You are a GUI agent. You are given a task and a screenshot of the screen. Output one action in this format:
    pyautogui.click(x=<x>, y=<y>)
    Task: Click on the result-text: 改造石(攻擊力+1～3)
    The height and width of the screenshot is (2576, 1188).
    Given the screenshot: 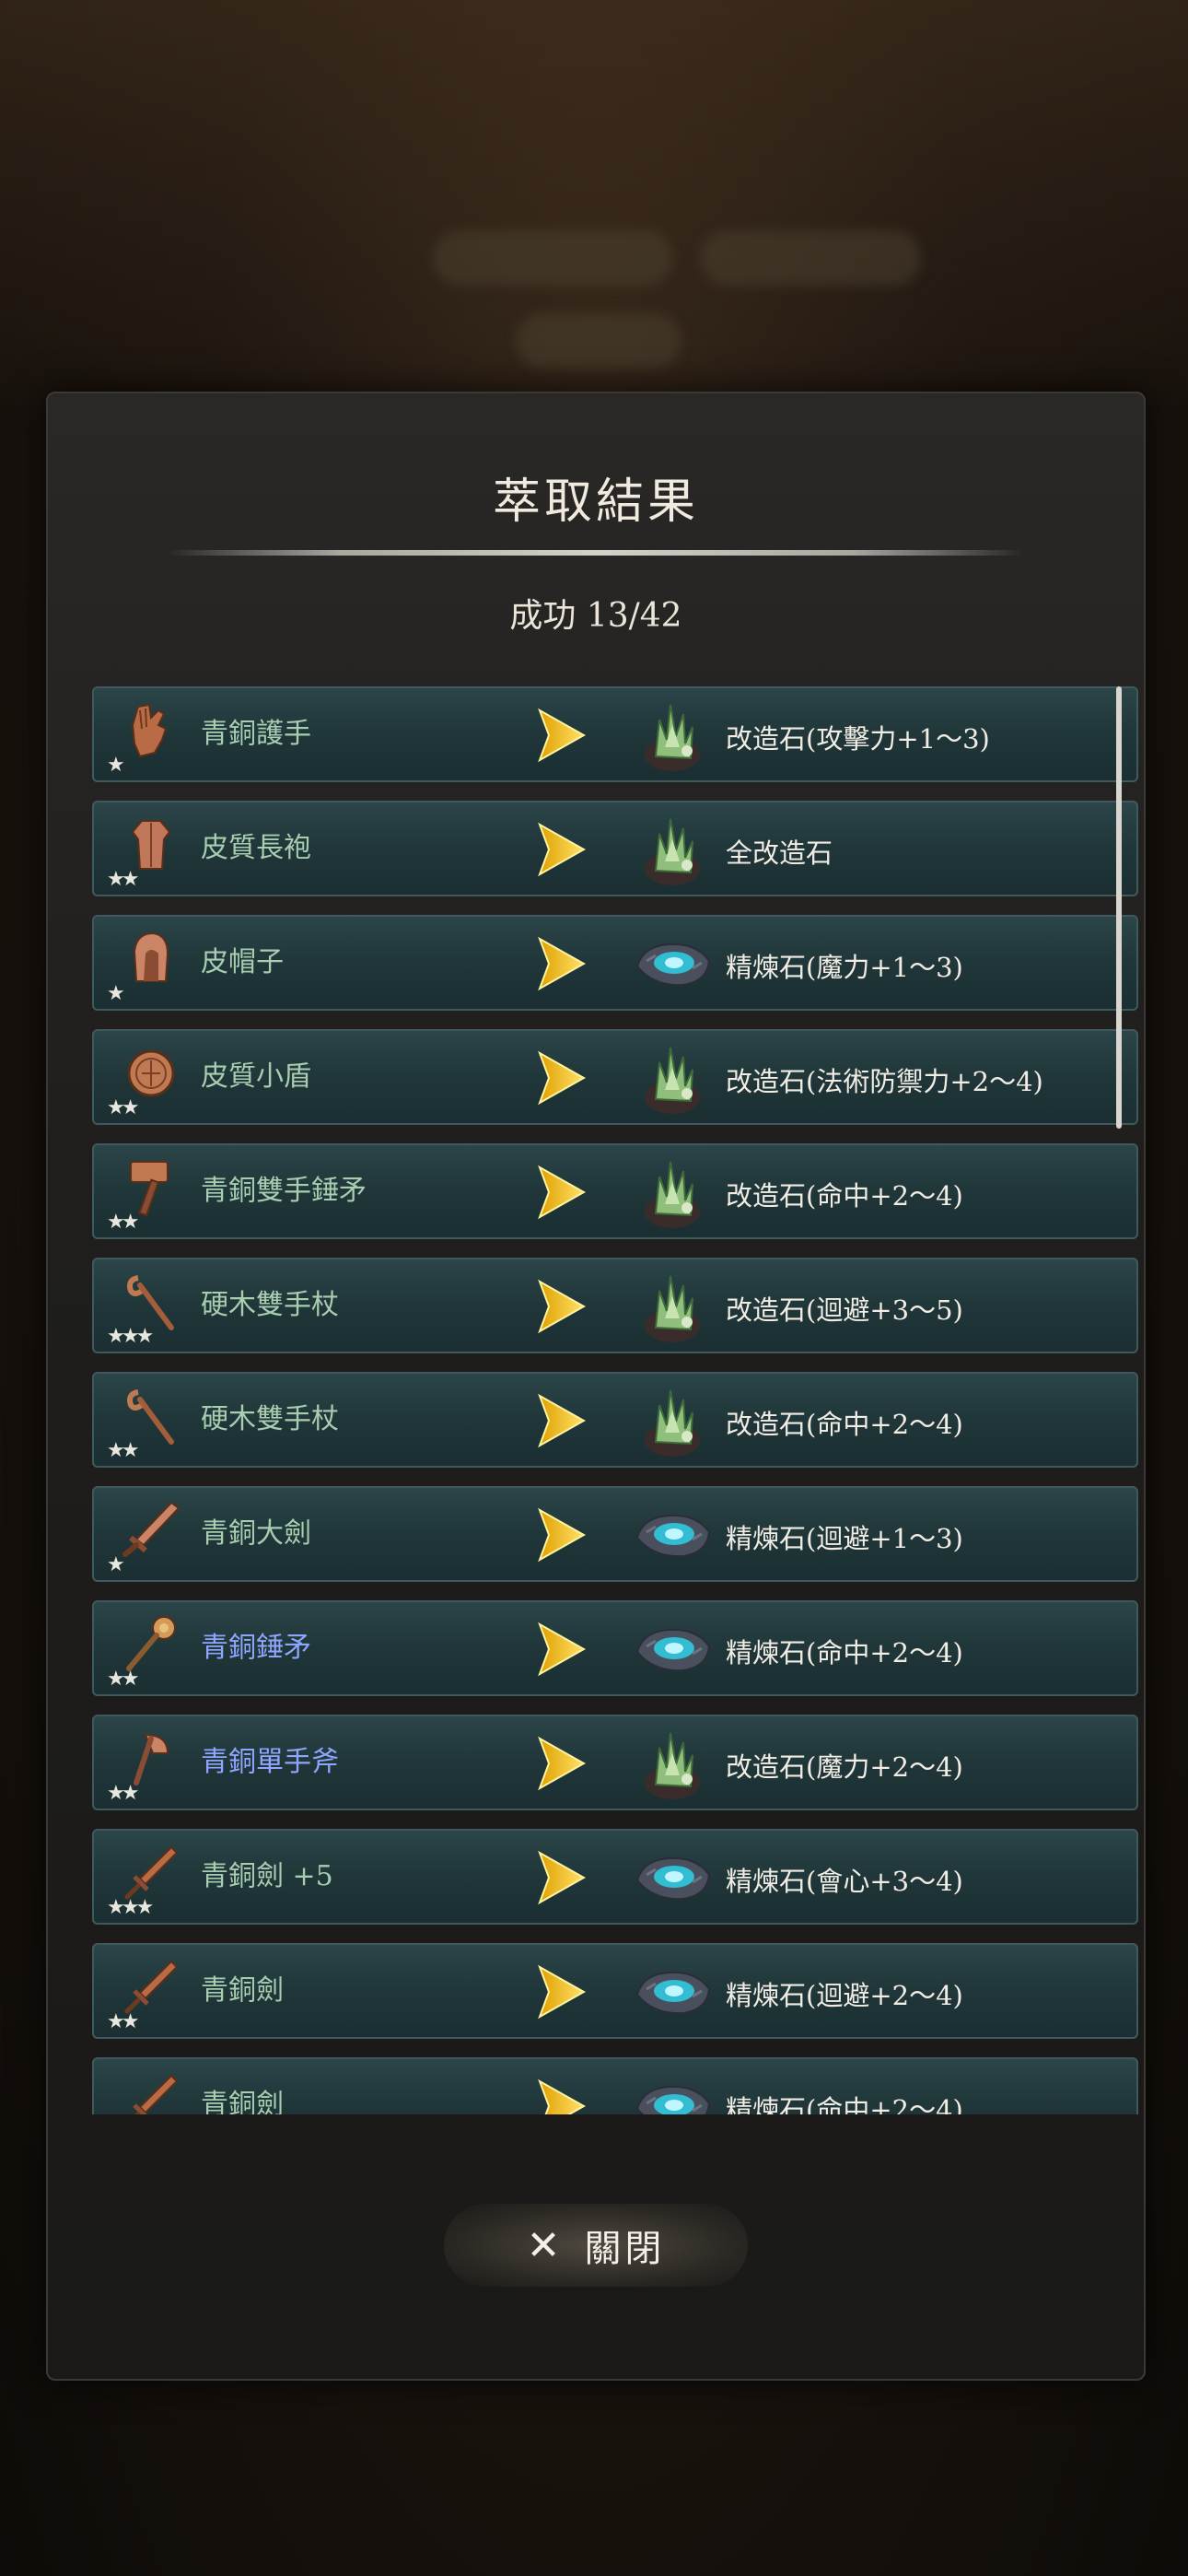 What is the action you would take?
    pyautogui.click(x=858, y=739)
    